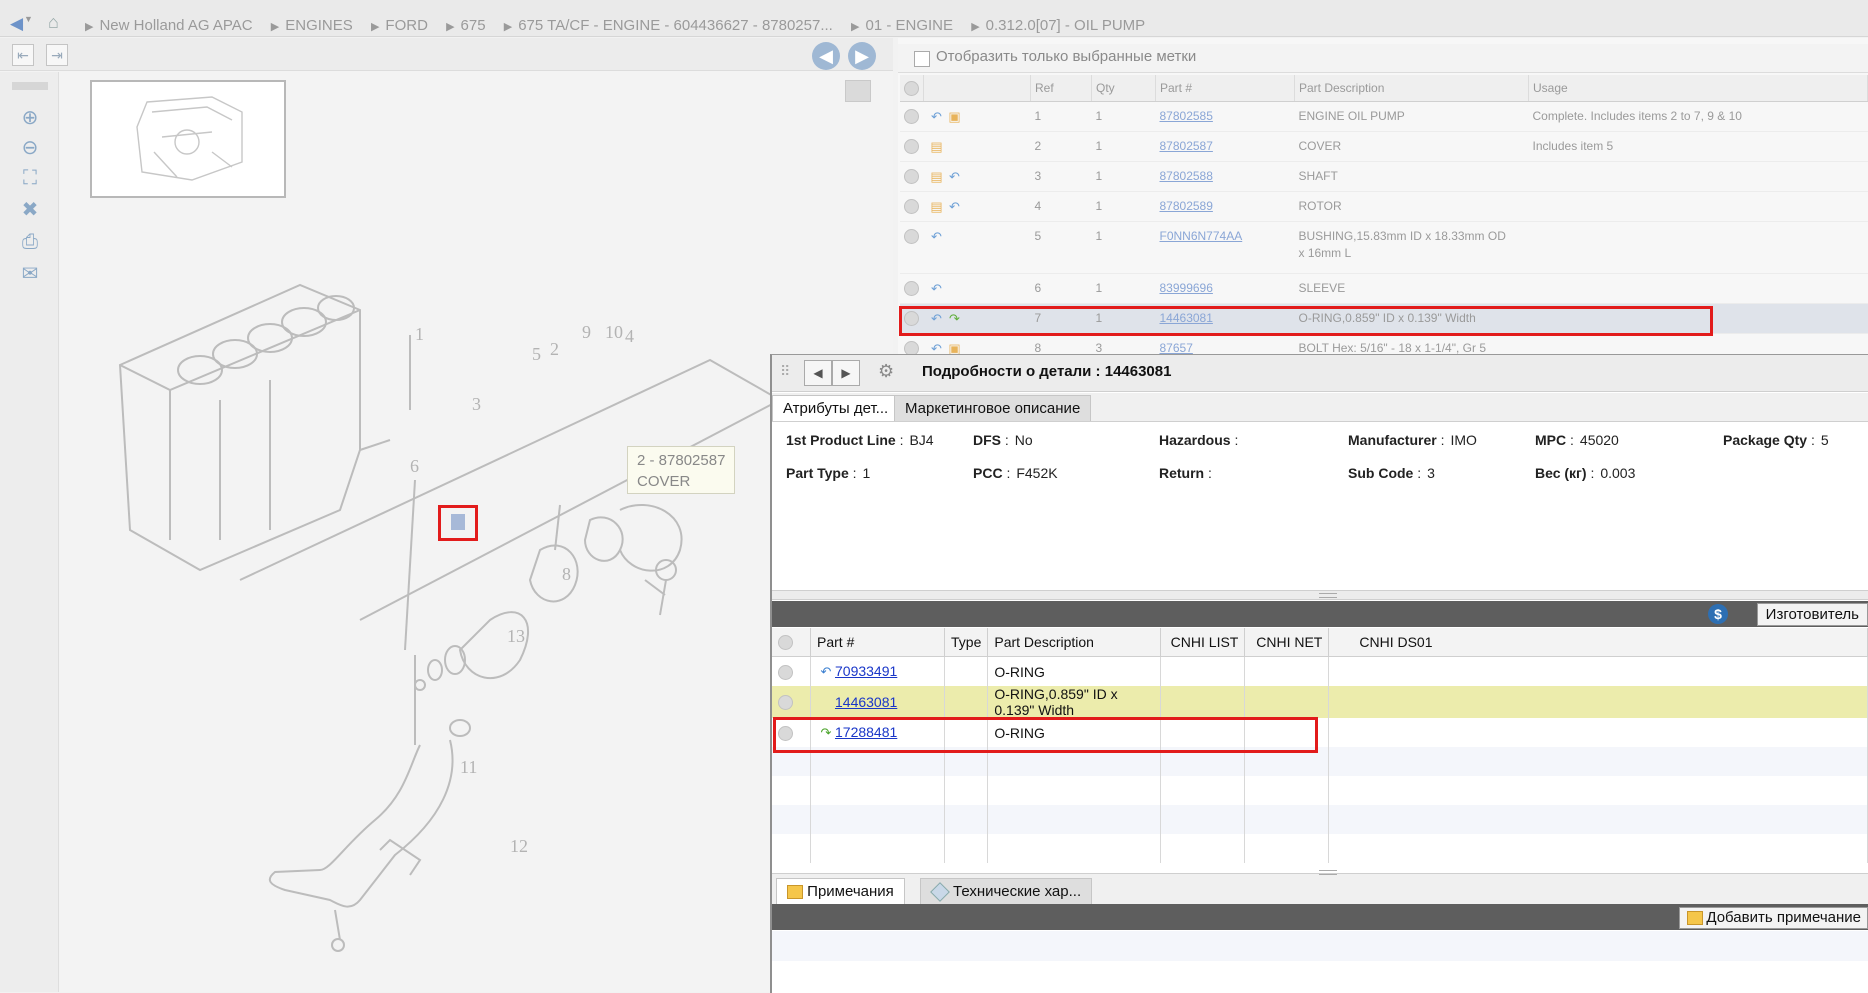 Image resolution: width=1868 pixels, height=993 pixels. What do you see at coordinates (30, 210) in the screenshot?
I see `clear-selection-icon: ✖` at bounding box center [30, 210].